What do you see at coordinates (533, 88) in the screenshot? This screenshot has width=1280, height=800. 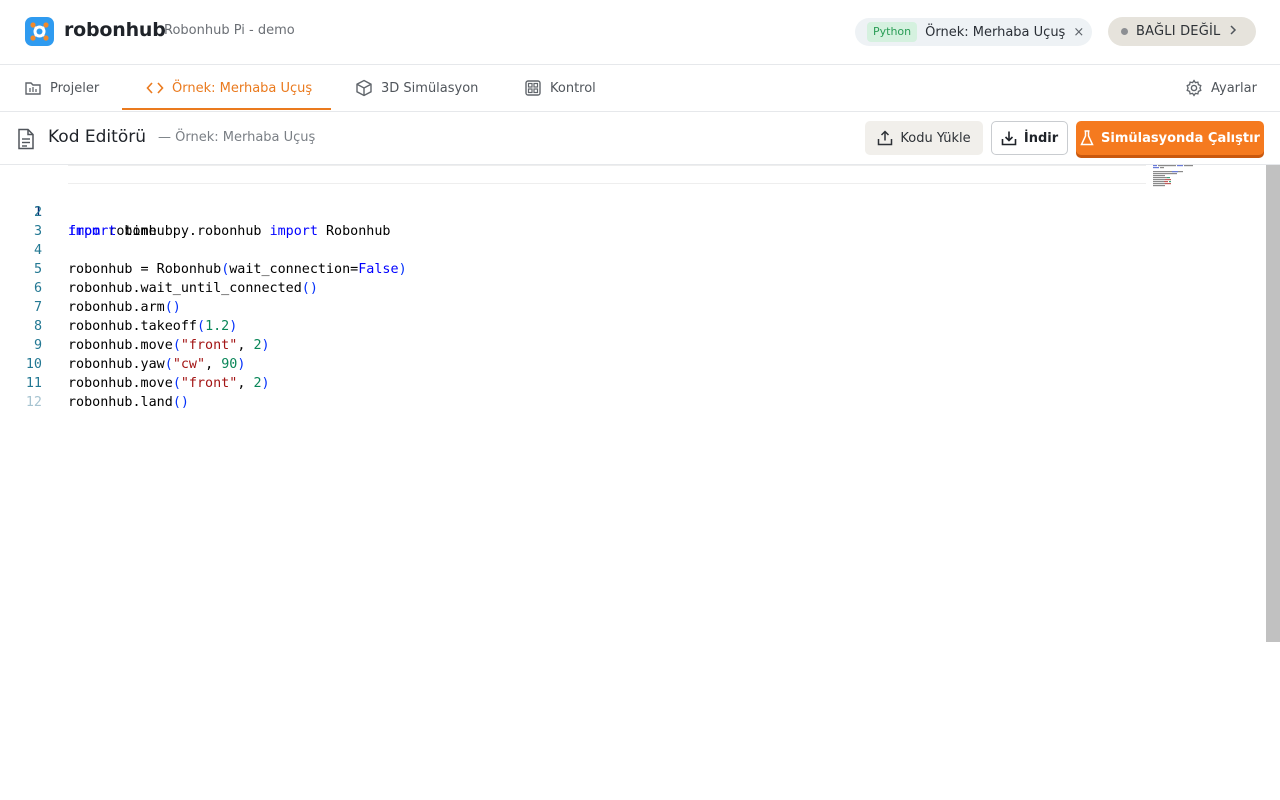 I see `gamepad-icon` at bounding box center [533, 88].